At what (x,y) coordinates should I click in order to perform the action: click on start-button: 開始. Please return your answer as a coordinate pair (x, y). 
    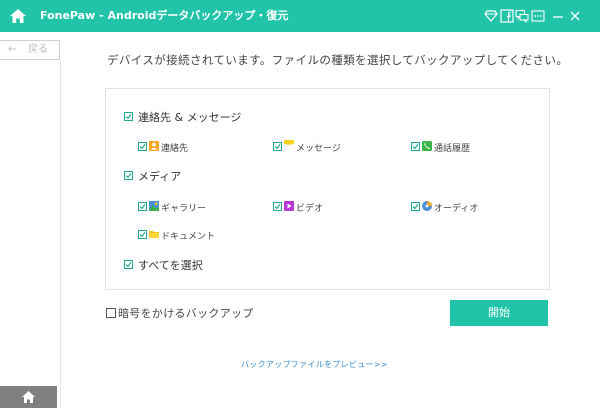
    Looking at the image, I should click on (499, 313).